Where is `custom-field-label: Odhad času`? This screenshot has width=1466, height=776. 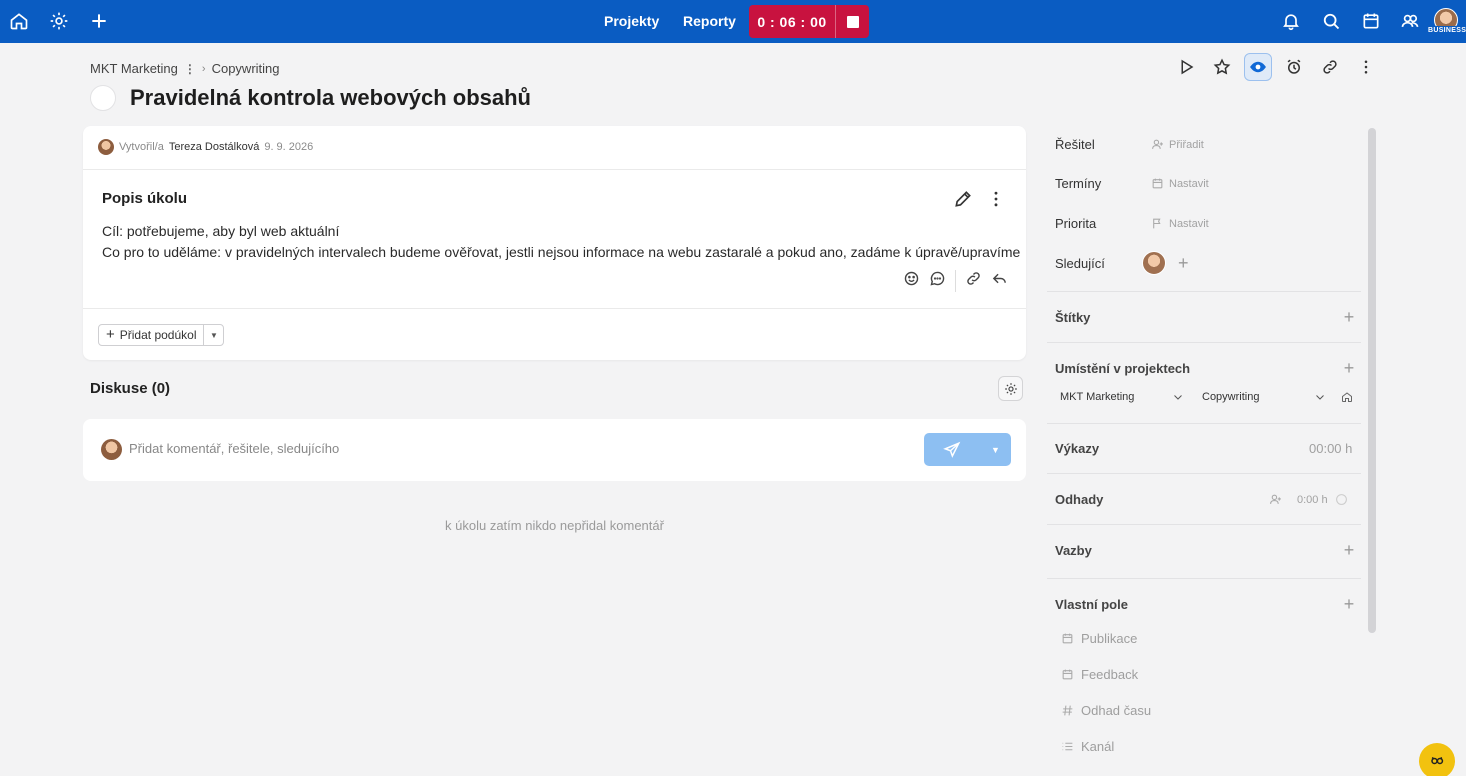
custom-field-label: Odhad času is located at coordinates (1116, 710).